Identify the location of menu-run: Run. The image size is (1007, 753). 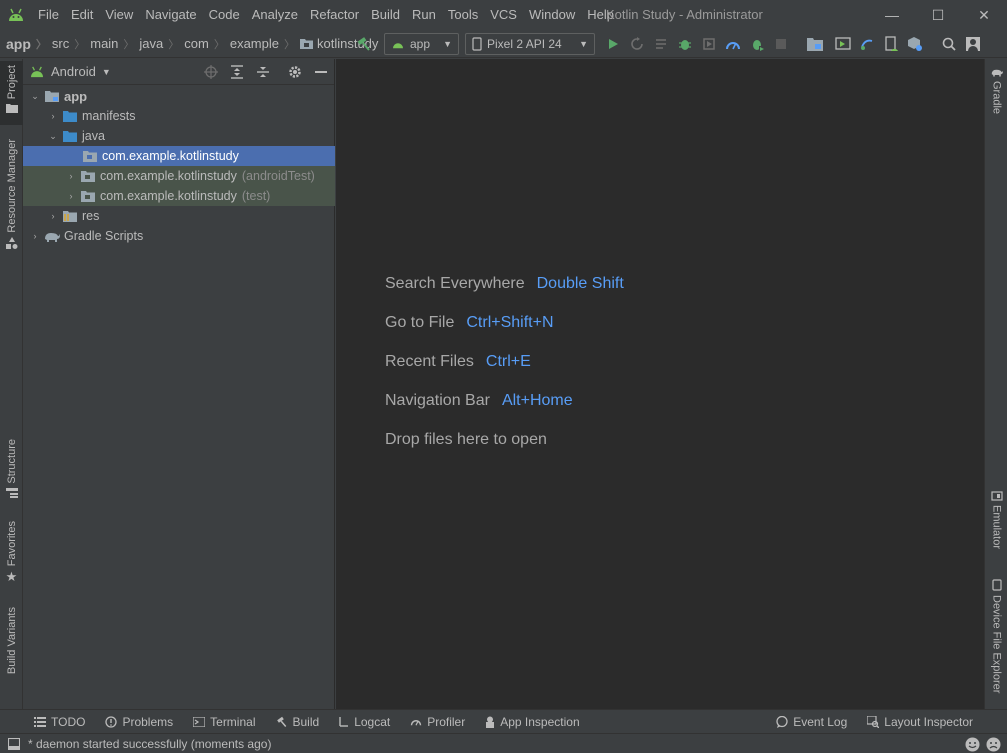
(424, 15).